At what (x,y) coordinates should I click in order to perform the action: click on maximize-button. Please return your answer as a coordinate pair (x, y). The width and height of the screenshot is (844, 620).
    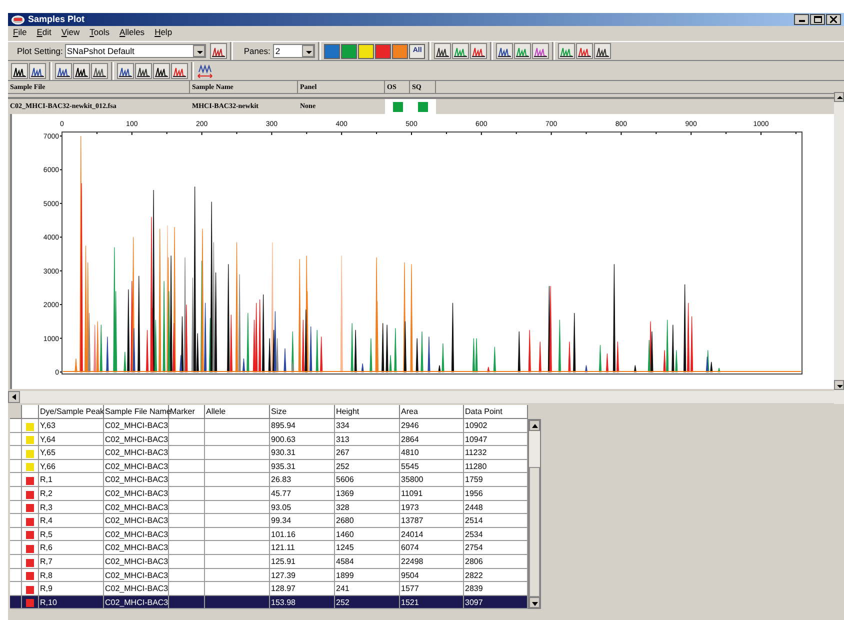
    Looking at the image, I should click on (817, 19).